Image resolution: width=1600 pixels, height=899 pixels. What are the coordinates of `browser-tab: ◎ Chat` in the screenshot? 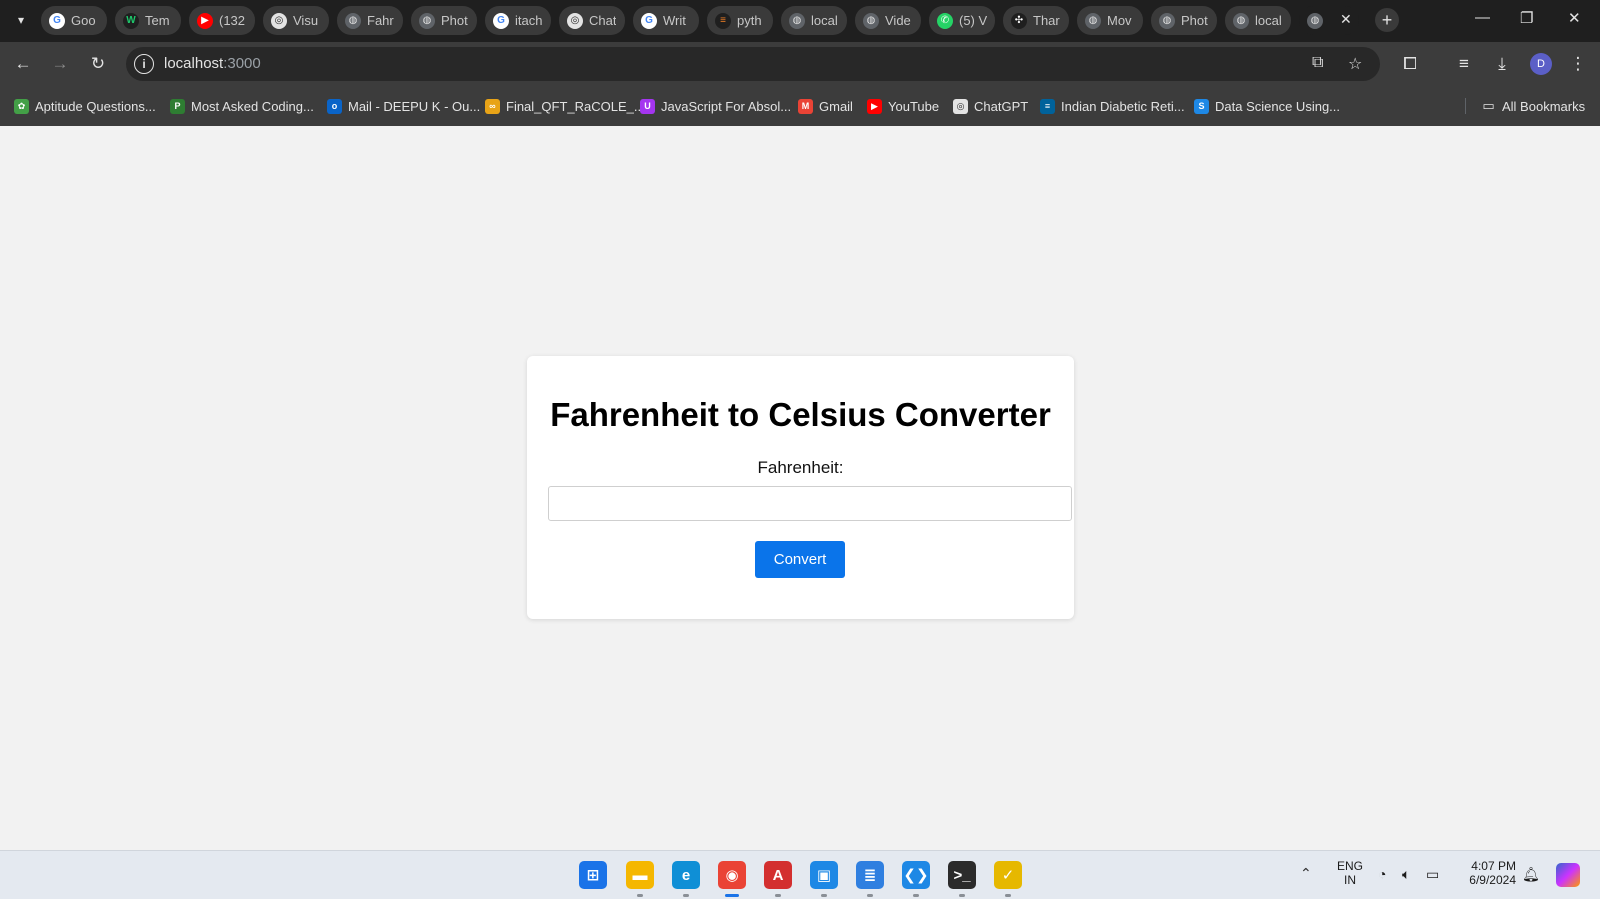 It's located at (592, 20).